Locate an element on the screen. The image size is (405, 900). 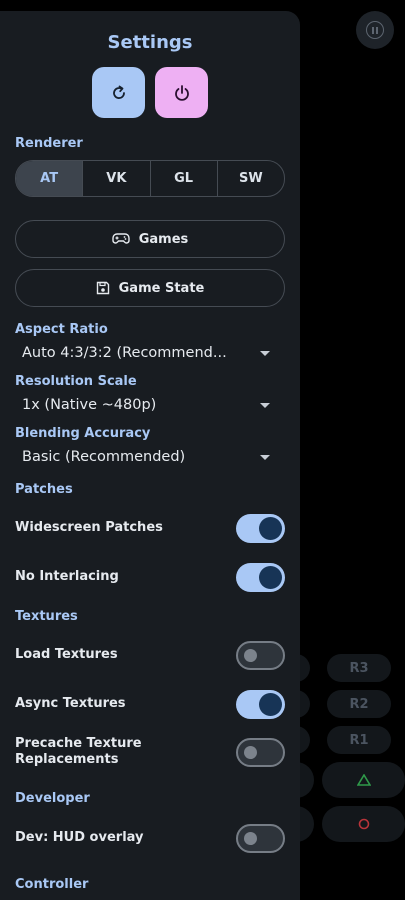
pause-button is located at coordinates (375, 30).